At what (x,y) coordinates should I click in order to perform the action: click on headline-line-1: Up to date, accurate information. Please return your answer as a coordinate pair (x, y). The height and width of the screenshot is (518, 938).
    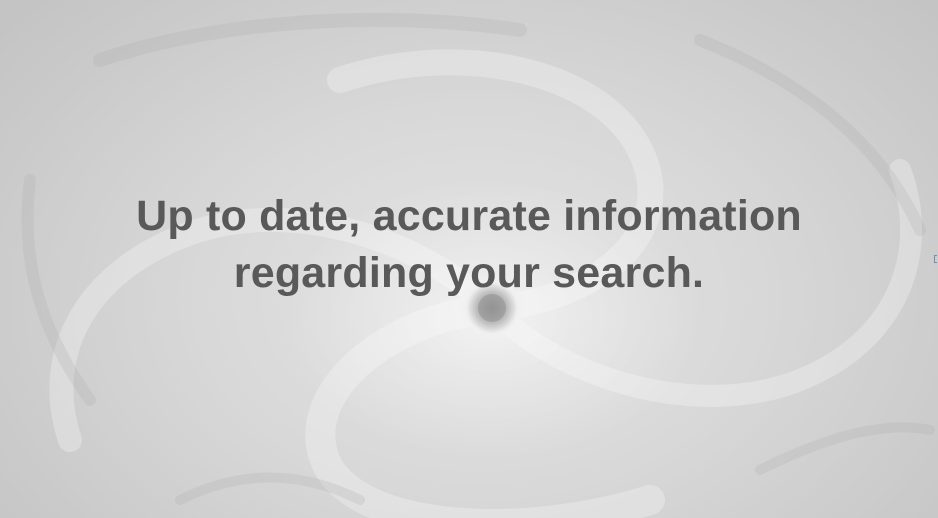
    Looking at the image, I should click on (469, 216).